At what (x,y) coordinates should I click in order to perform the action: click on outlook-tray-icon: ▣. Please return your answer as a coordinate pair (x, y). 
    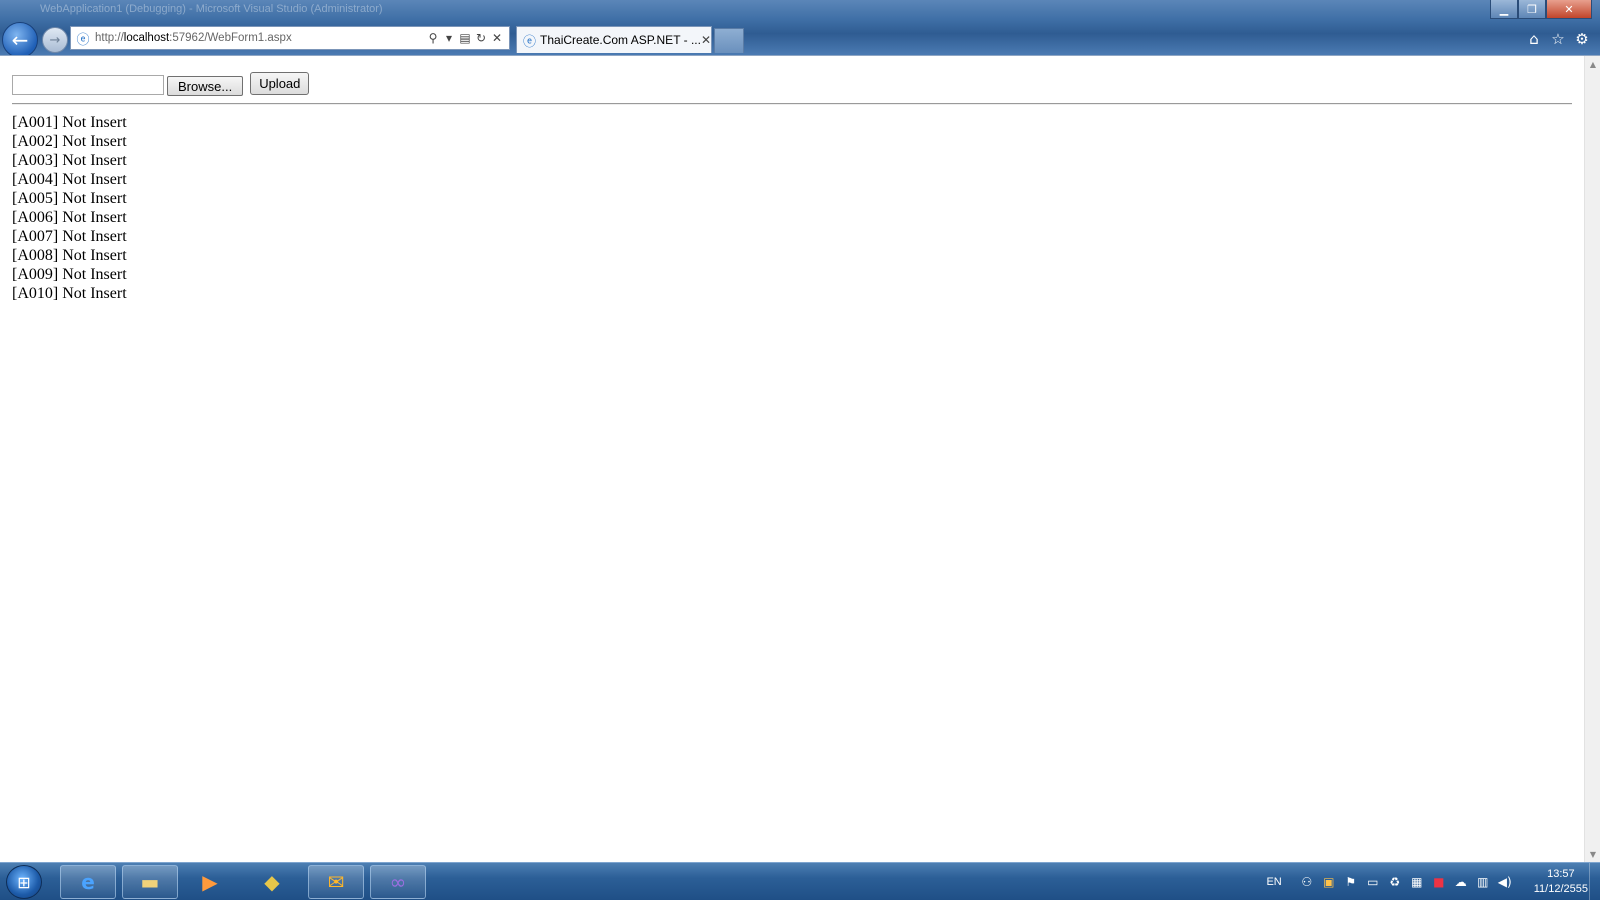
    Looking at the image, I should click on (1329, 882).